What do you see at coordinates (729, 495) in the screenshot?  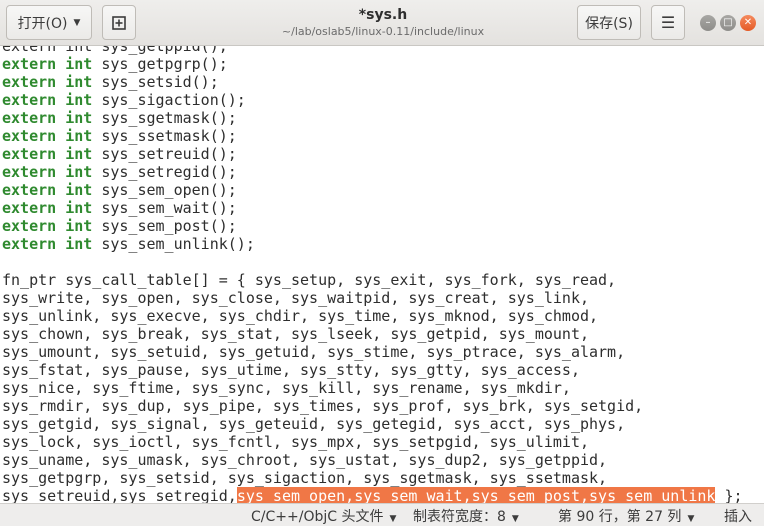 I see `code-text: };` at bounding box center [729, 495].